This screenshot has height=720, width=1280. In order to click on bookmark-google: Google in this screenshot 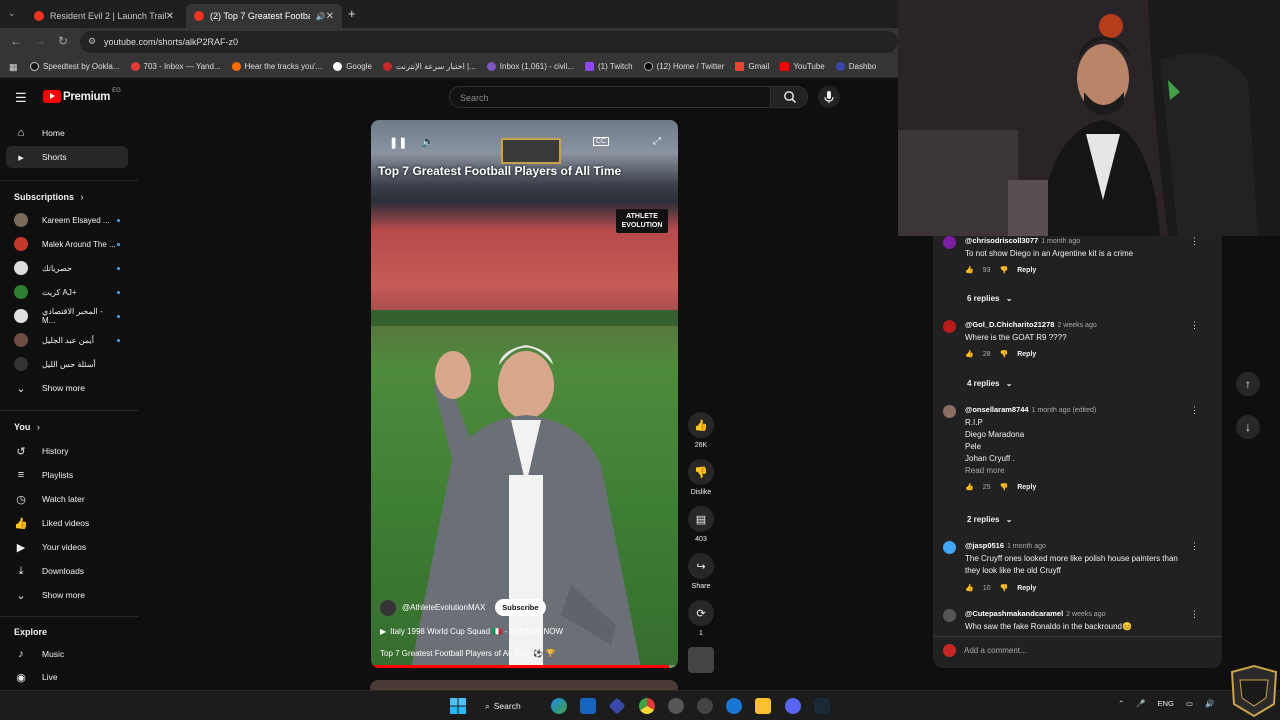, I will do `click(352, 66)`.